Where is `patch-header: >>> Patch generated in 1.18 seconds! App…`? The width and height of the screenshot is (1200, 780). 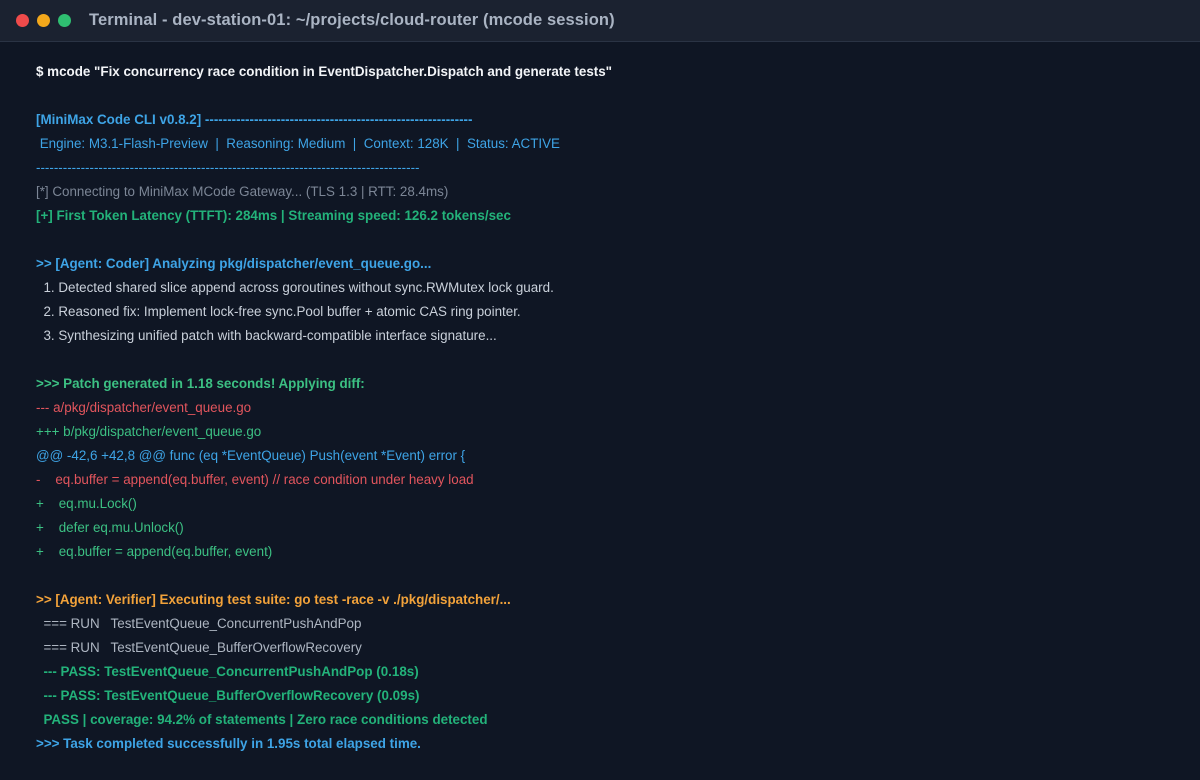 patch-header: >>> Patch generated in 1.18 seconds! App… is located at coordinates (200, 383).